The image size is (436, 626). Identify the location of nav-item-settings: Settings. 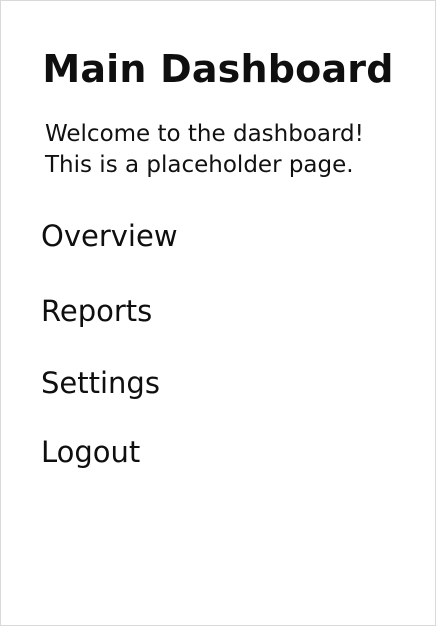
(100, 383).